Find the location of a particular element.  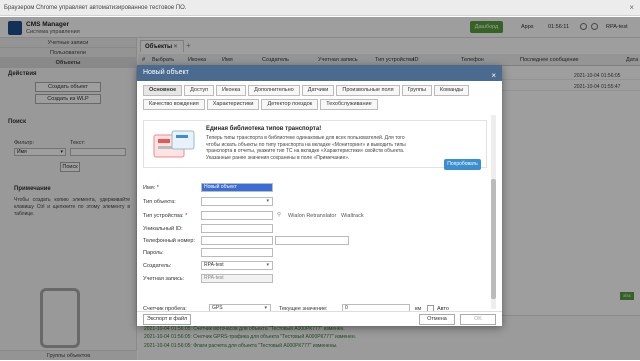

name-value: Новый объект is located at coordinates (220, 187).